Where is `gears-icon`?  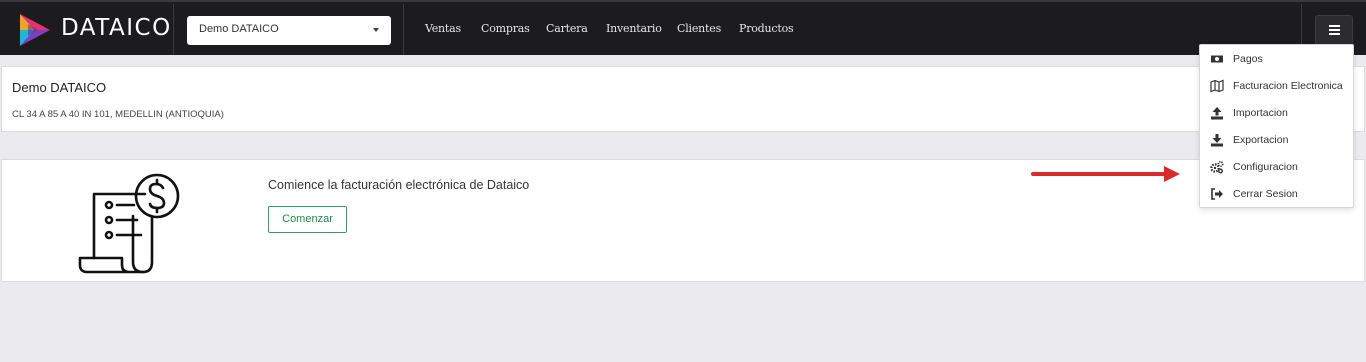 gears-icon is located at coordinates (1217, 167).